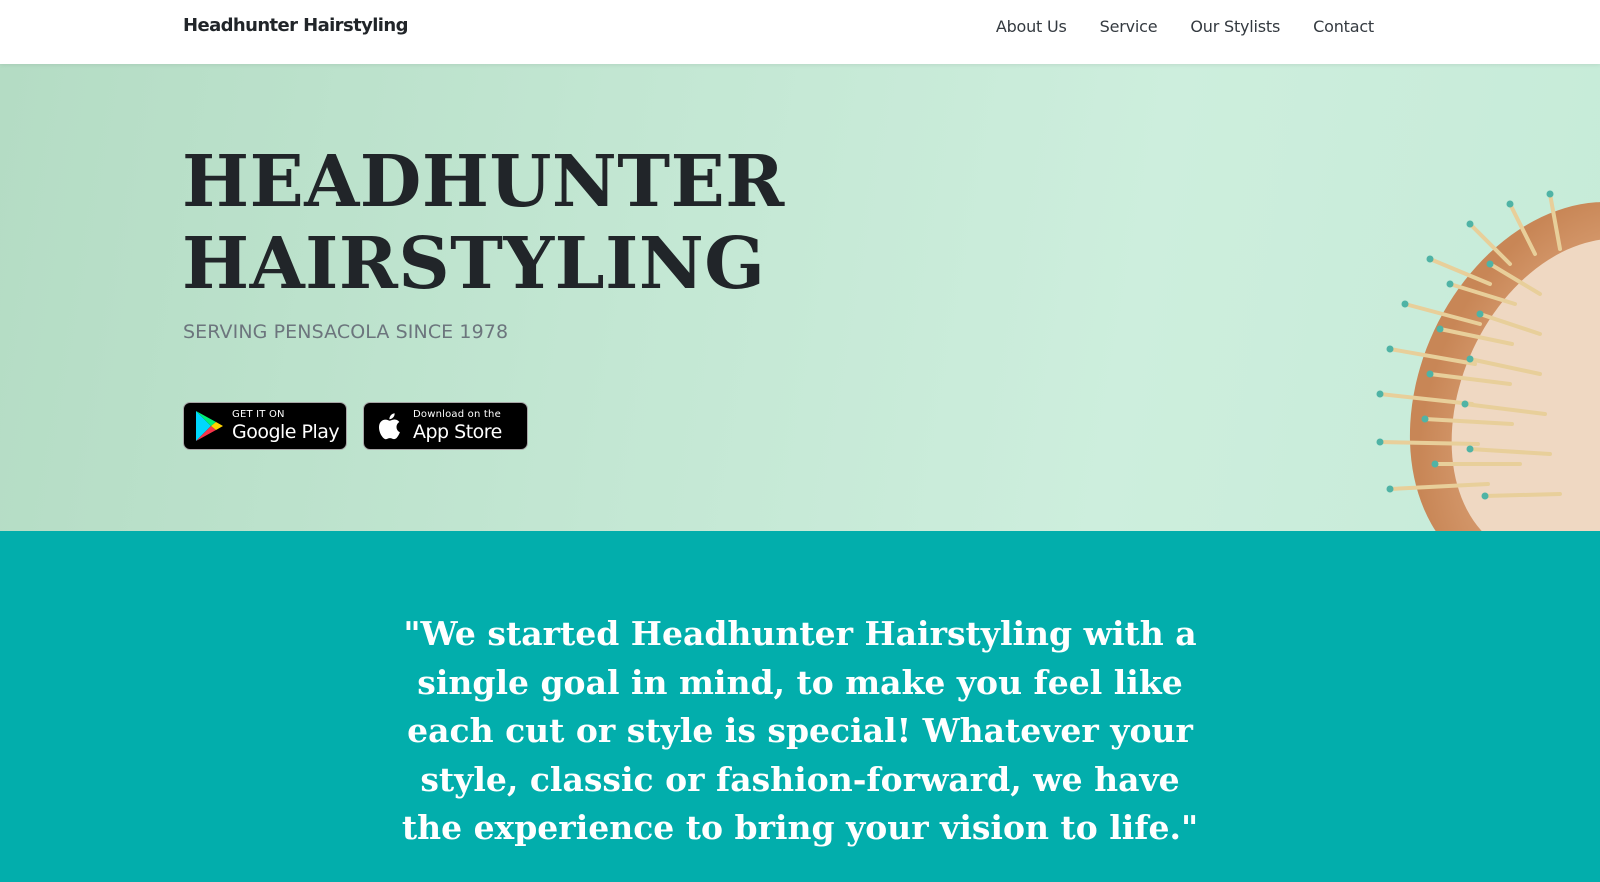 This screenshot has height=882, width=1600. What do you see at coordinates (1031, 26) in the screenshot?
I see `nav-link-about-us: About Us` at bounding box center [1031, 26].